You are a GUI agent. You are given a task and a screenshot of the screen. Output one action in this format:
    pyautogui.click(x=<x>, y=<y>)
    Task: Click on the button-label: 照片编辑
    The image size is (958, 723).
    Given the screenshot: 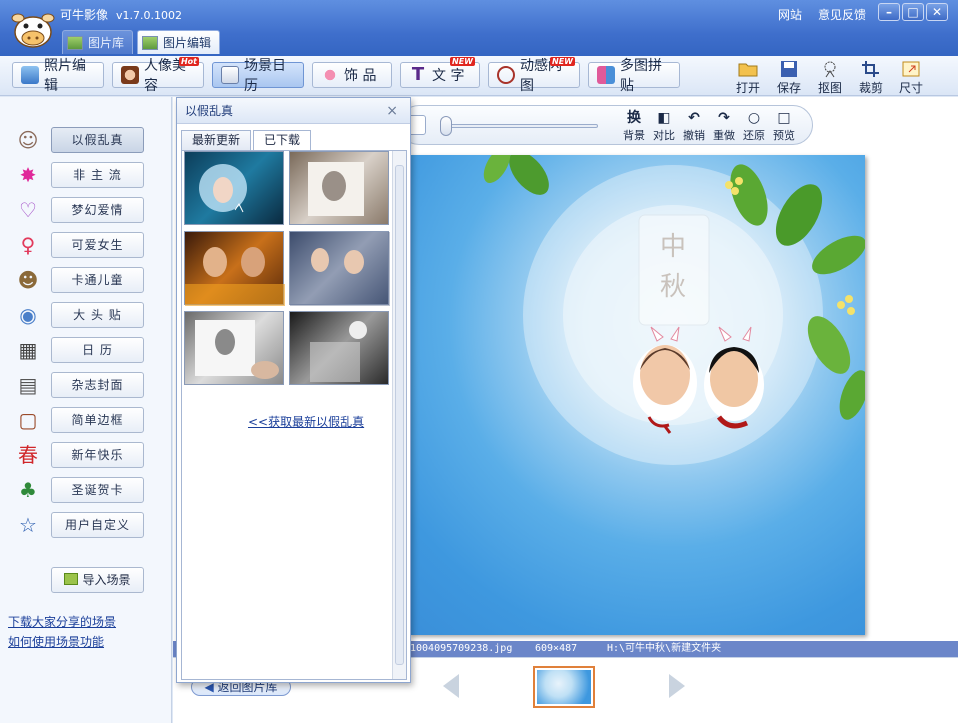 What is the action you would take?
    pyautogui.click(x=65, y=76)
    